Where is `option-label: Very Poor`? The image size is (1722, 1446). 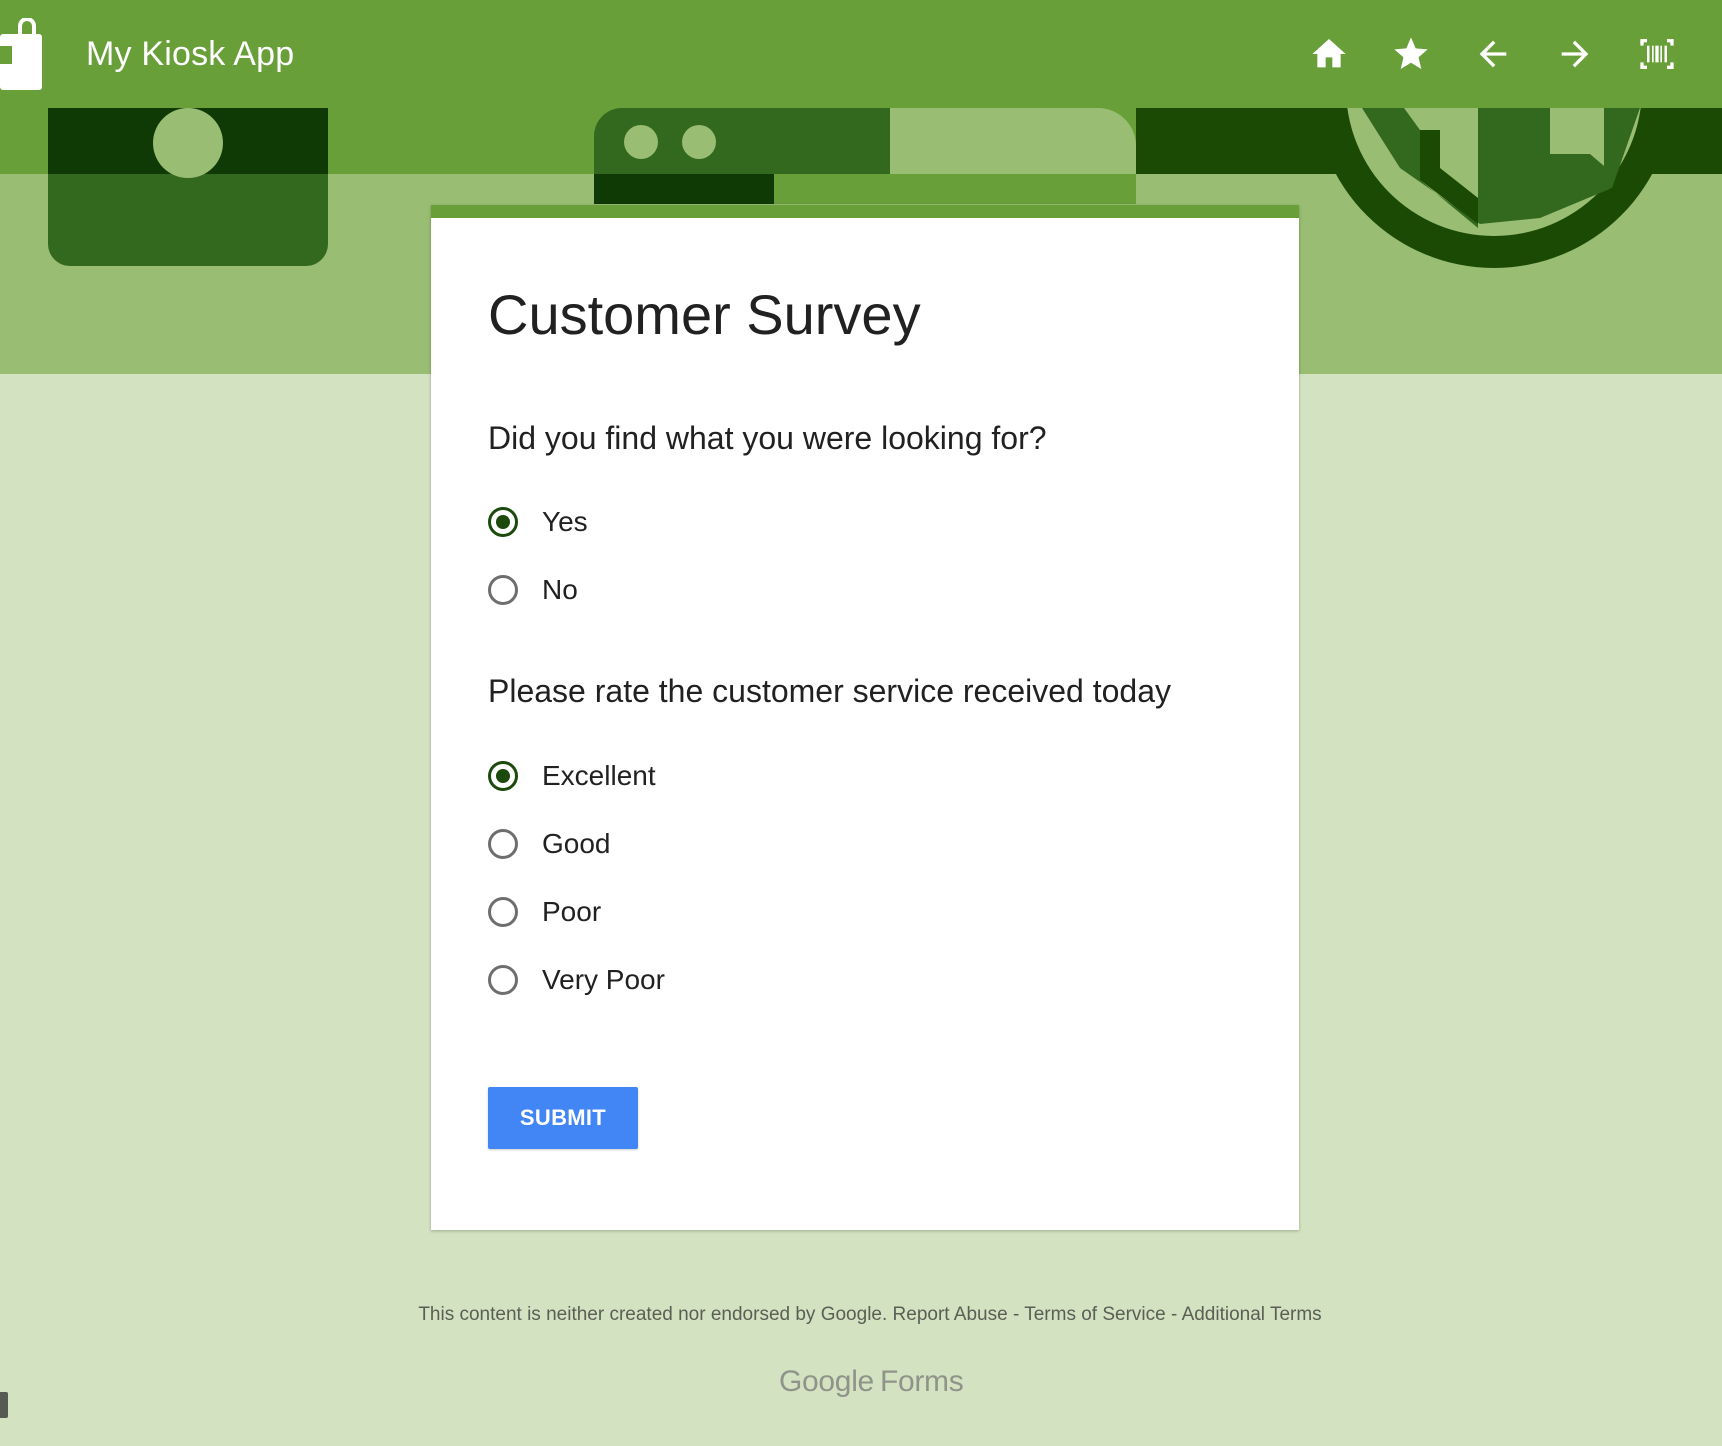 option-label: Very Poor is located at coordinates (603, 979).